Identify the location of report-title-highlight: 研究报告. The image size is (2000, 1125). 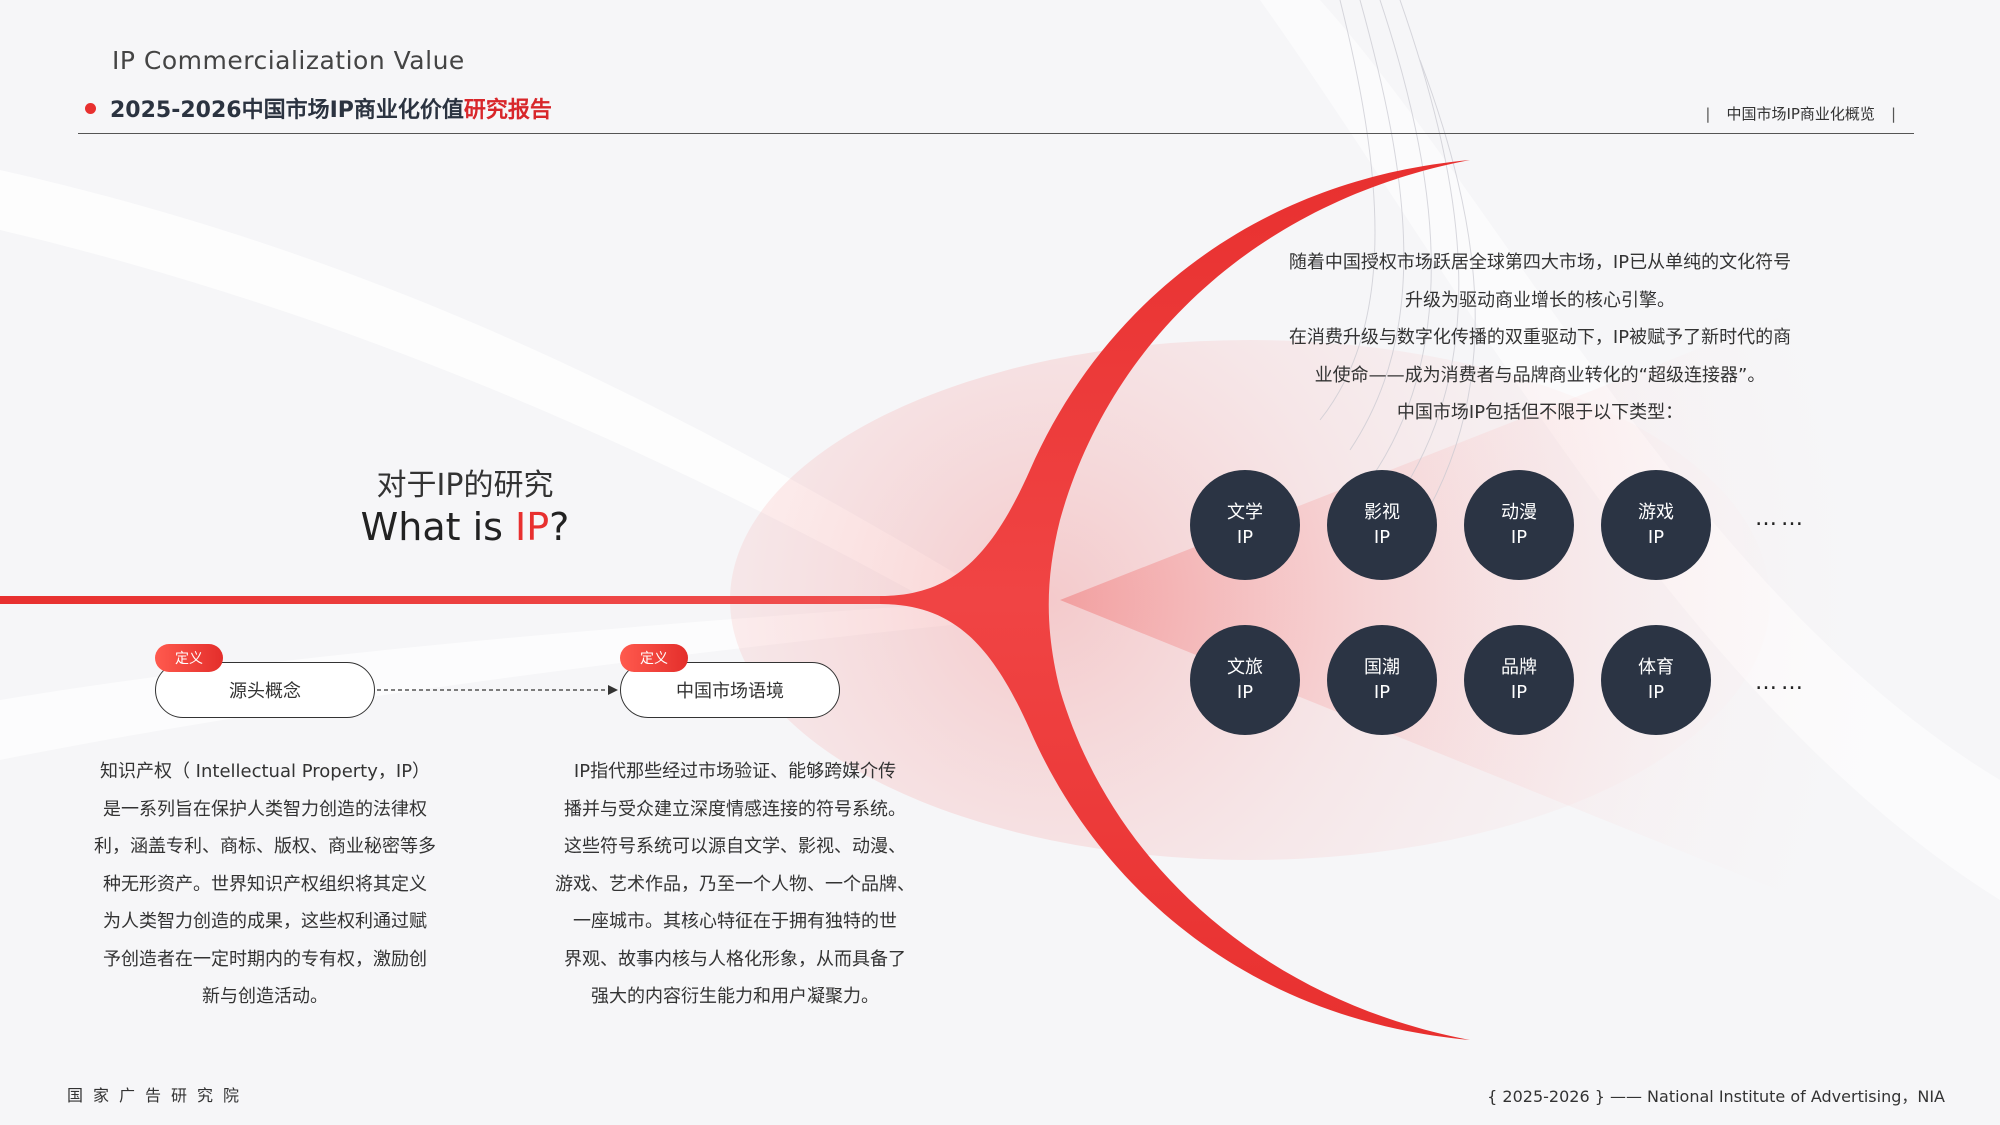
(507, 110).